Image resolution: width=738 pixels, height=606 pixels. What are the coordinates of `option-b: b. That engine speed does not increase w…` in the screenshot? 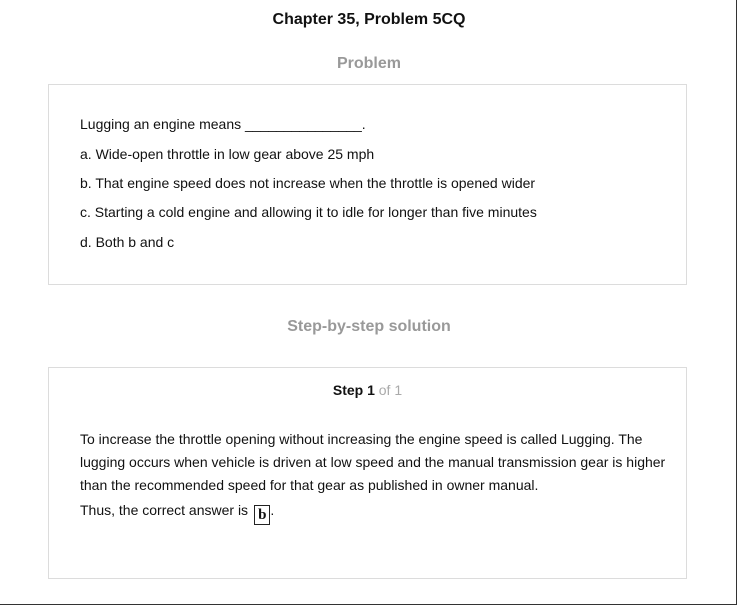 It's located at (308, 183).